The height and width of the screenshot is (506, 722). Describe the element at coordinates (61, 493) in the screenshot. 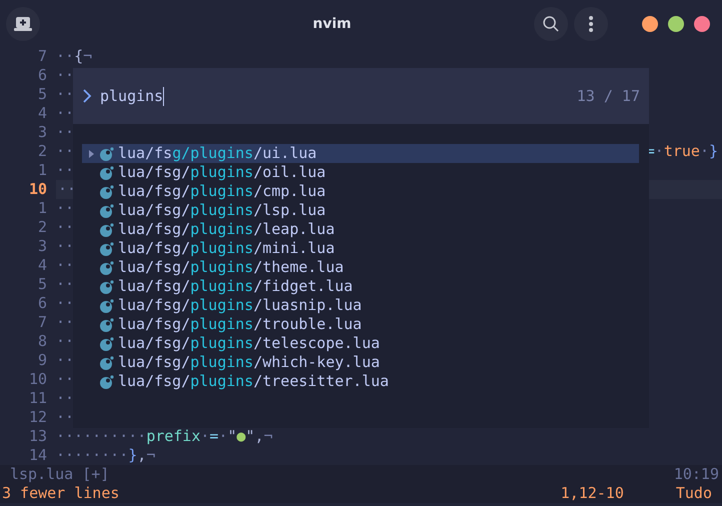

I see `message: 3 fewer lines` at that location.